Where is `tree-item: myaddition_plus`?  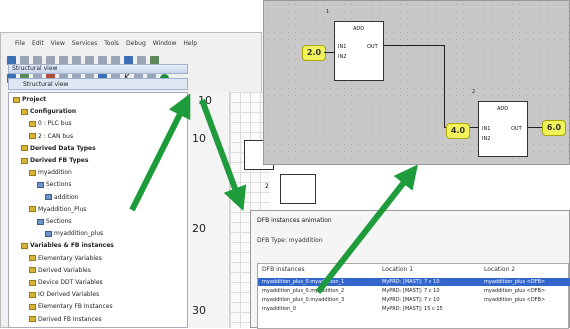 tree-item: myaddition_plus is located at coordinates (74, 233).